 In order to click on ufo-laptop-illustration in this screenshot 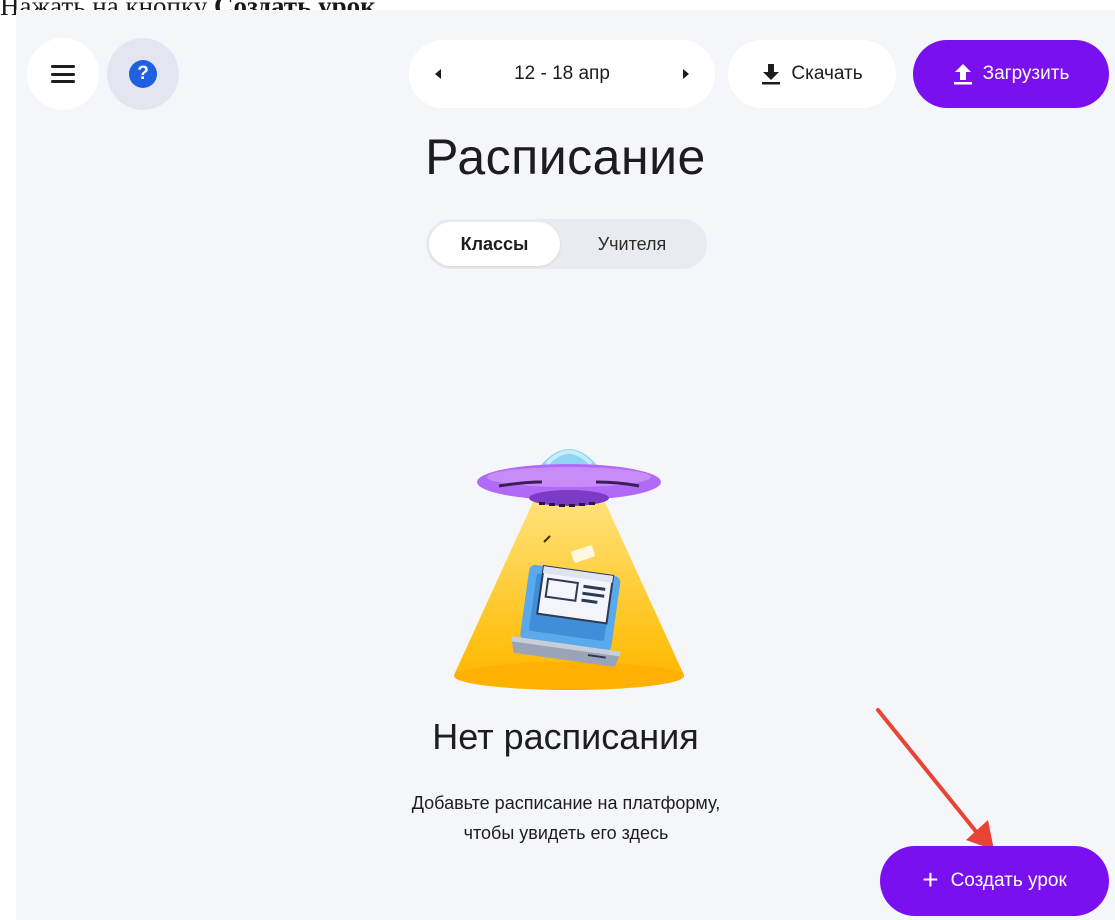, I will do `click(569, 569)`.